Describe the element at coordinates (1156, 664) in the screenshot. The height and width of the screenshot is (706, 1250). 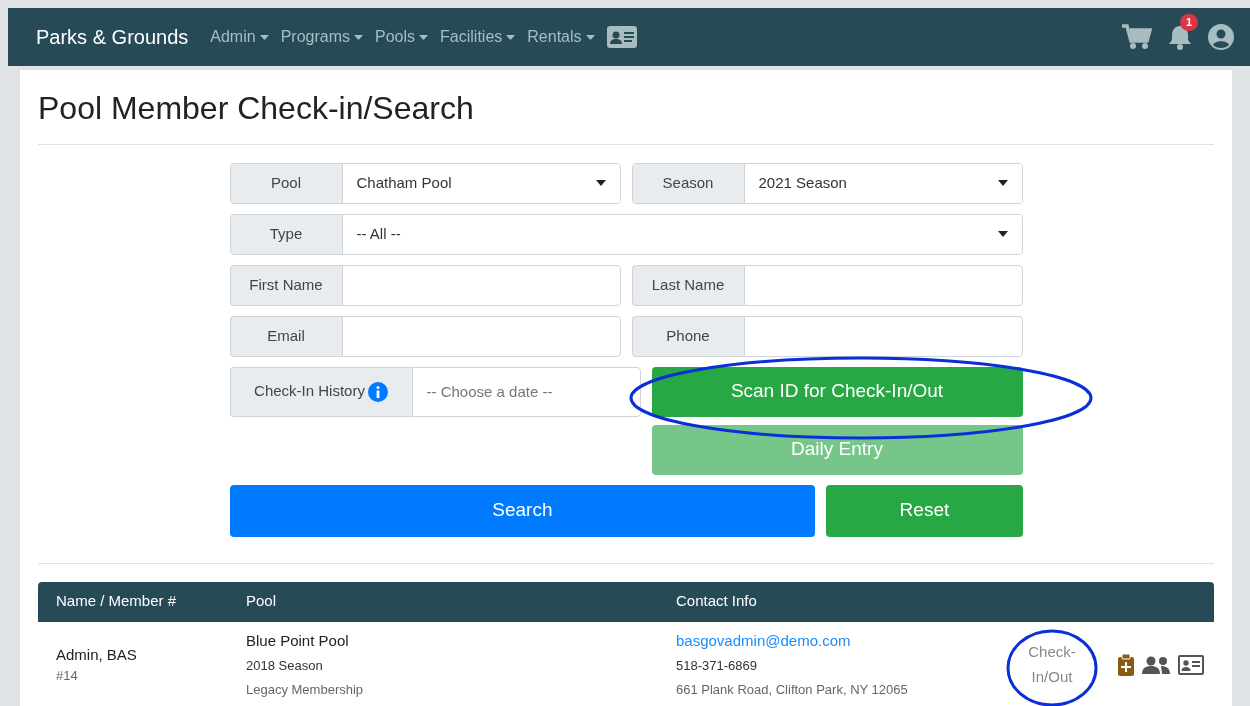
I see `users-icon` at that location.